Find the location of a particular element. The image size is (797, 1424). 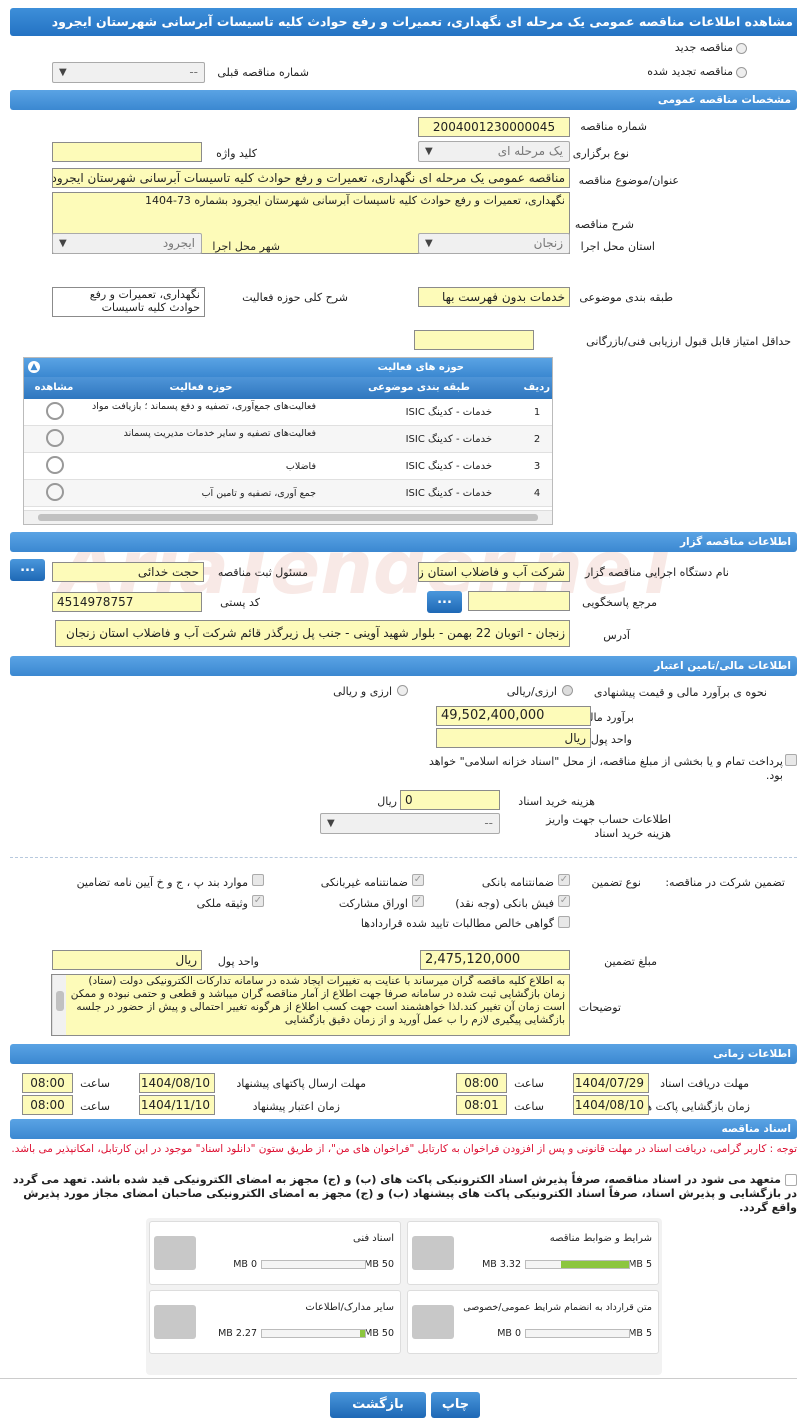

file-card-conditions: شرایط و ضوابط مناقصه 5 MB 3.32 MB is located at coordinates (533, 1253).